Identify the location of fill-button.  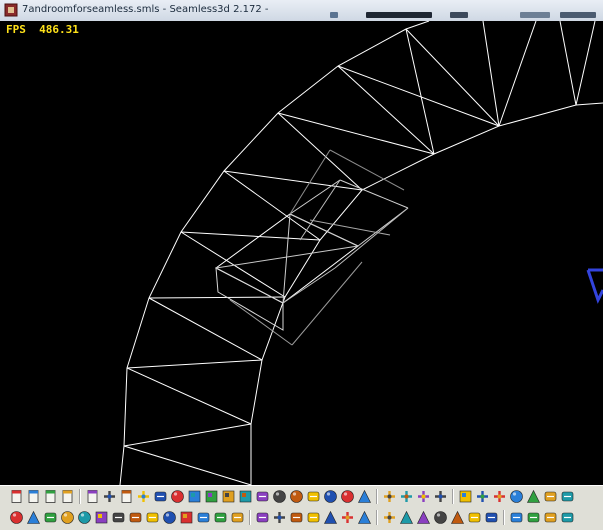
(313, 517).